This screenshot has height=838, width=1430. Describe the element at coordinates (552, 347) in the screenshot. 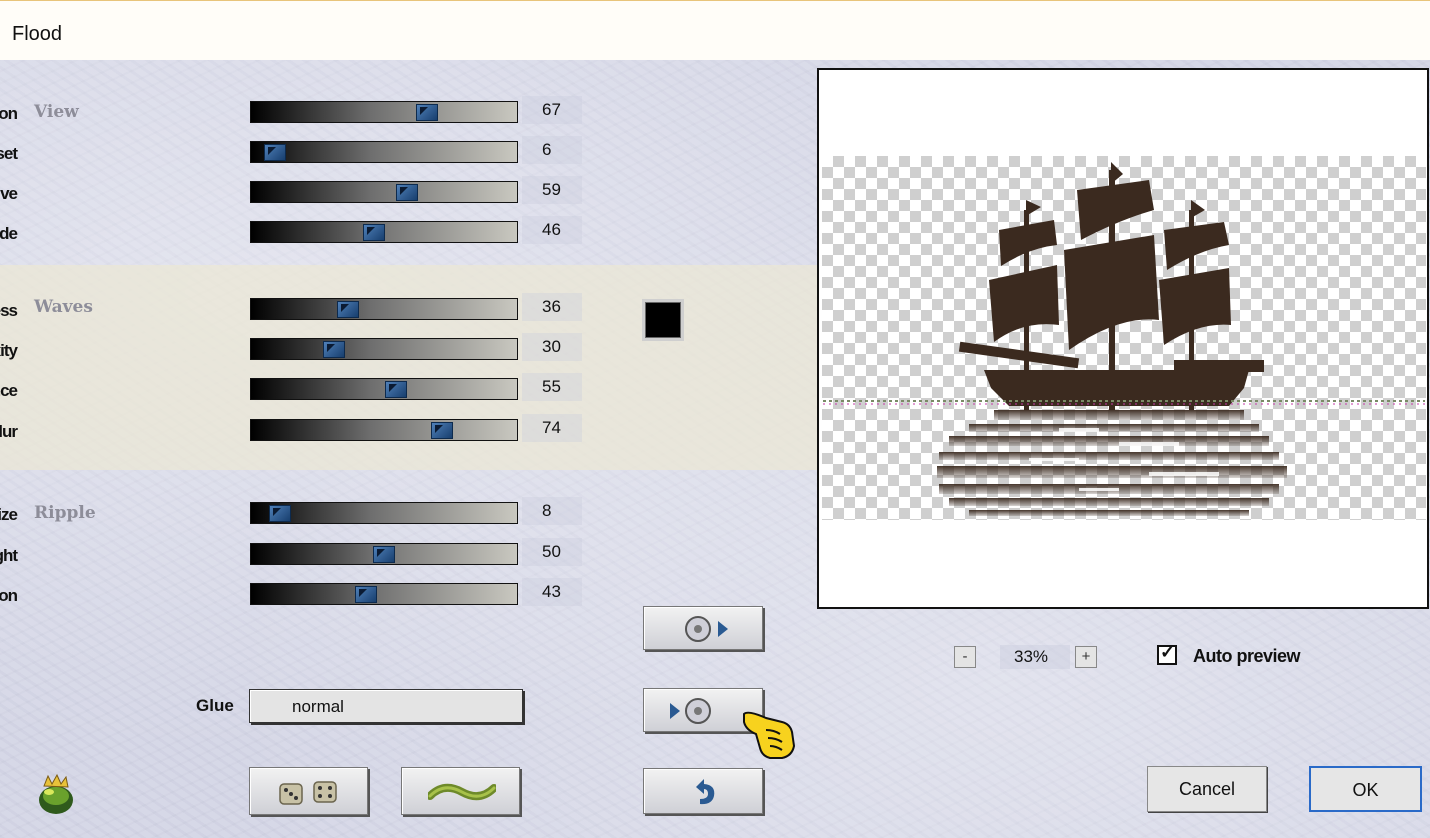

I see `slider-value: 30` at that location.